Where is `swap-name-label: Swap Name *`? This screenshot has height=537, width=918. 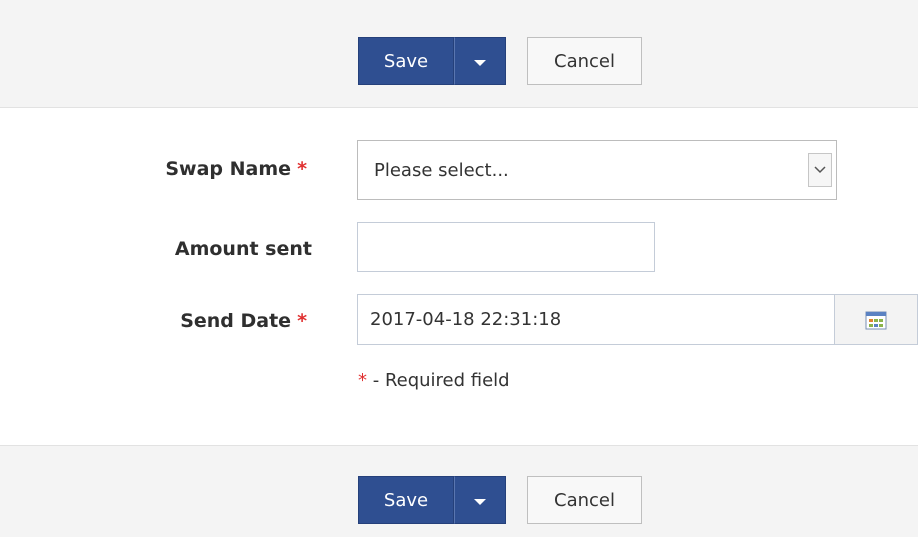
swap-name-label: Swap Name * is located at coordinates (182, 169).